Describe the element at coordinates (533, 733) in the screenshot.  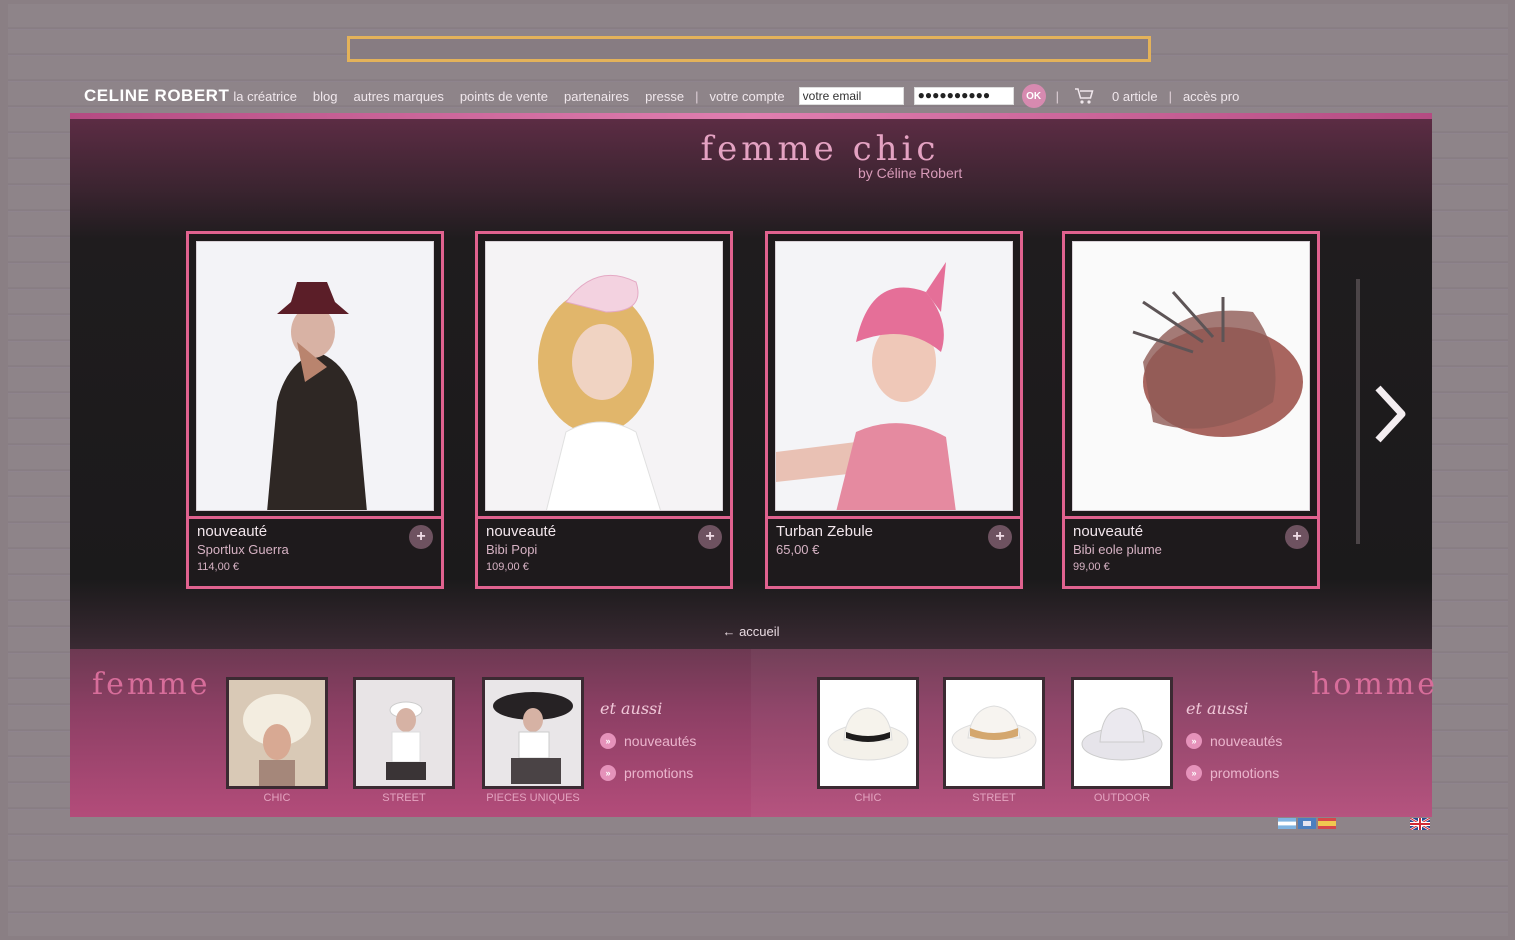
I see `femme-thumb-pieces-uniques` at that location.